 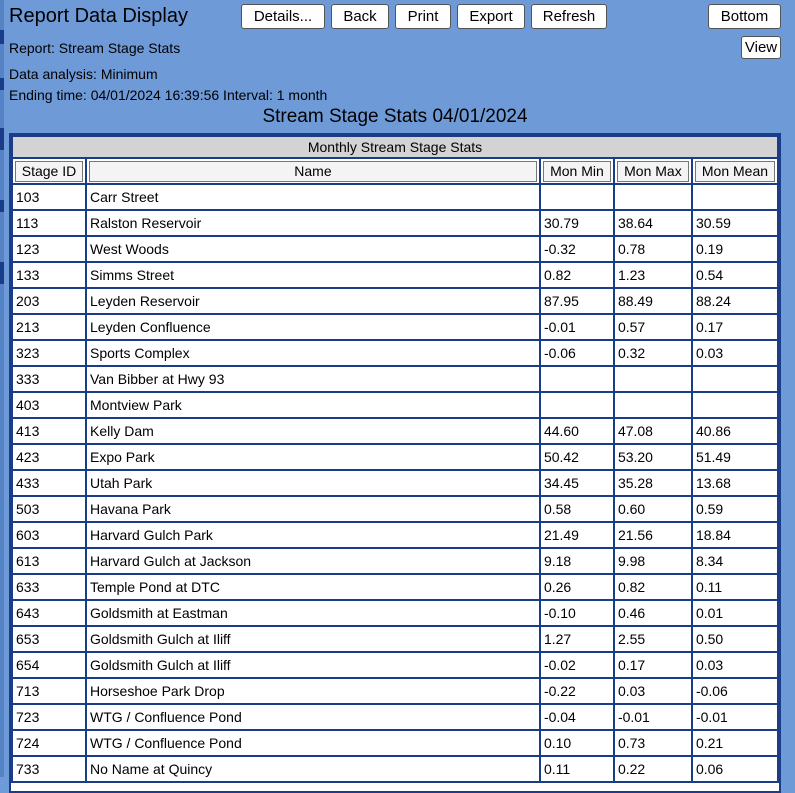 I want to click on table-row: 403 Montview Park, so click(x=395, y=405).